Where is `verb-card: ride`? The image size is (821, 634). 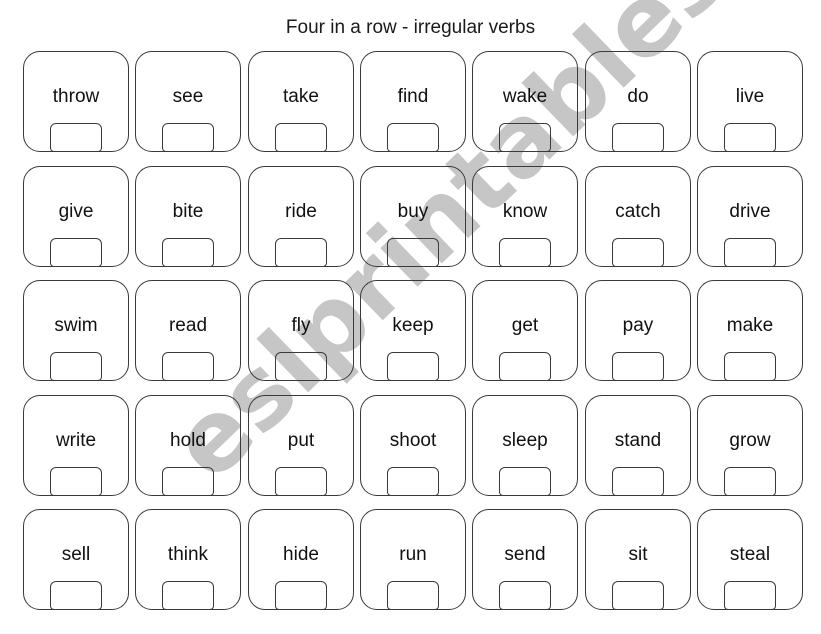 verb-card: ride is located at coordinates (301, 216).